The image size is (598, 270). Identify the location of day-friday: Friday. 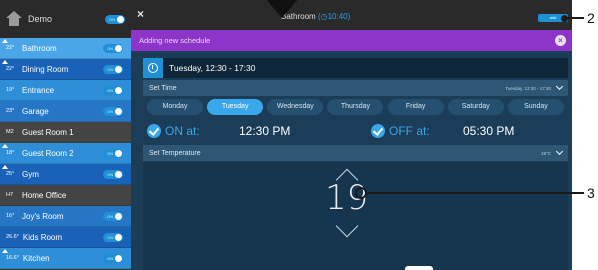
(415, 107).